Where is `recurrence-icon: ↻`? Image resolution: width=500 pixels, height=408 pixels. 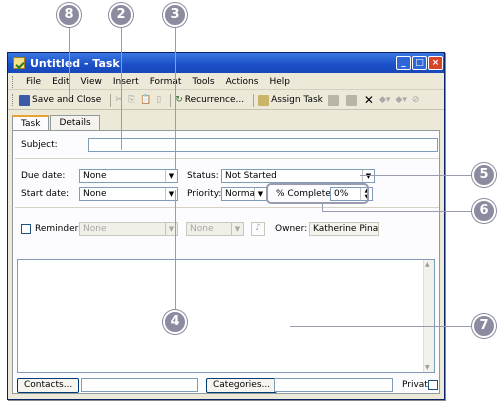
recurrence-icon: ↻ is located at coordinates (179, 100).